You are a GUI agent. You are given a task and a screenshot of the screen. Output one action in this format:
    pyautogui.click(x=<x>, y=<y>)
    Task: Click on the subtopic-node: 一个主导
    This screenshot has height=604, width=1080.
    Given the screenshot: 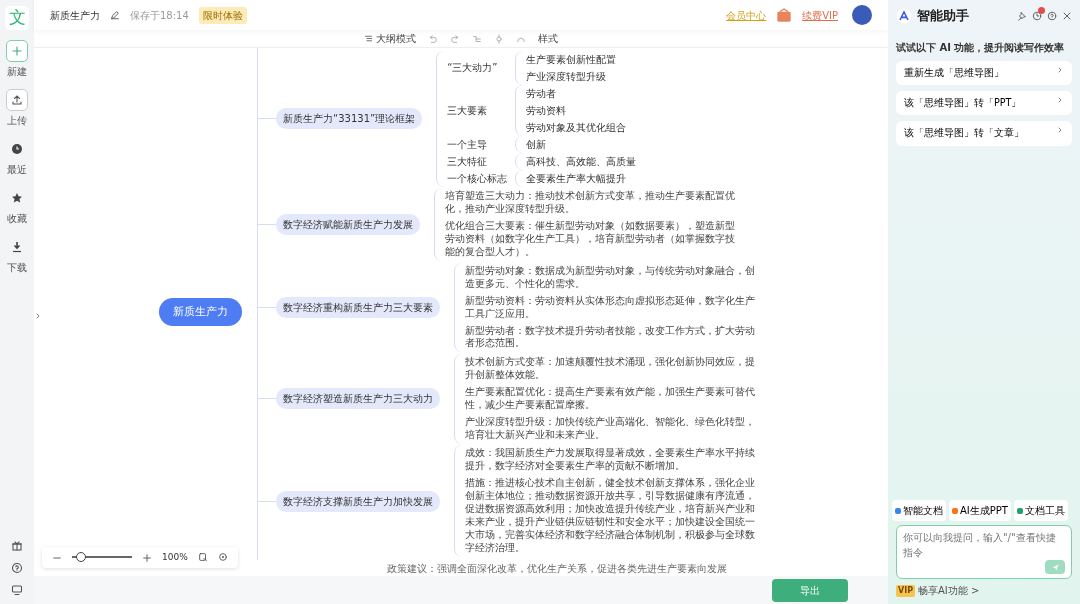 What is the action you would take?
    pyautogui.click(x=479, y=144)
    